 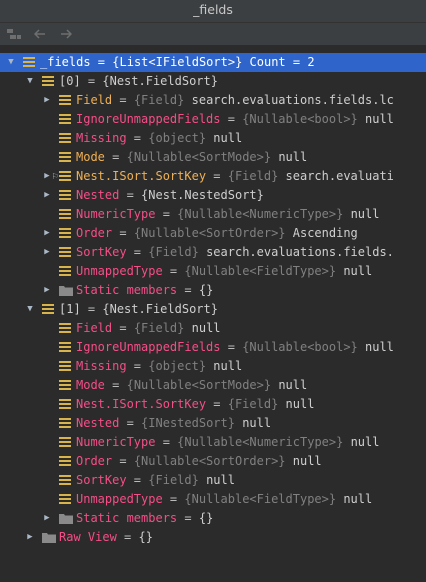 What do you see at coordinates (160, 81) in the screenshot?
I see `variable-value: {Nest.FieldSort}` at bounding box center [160, 81].